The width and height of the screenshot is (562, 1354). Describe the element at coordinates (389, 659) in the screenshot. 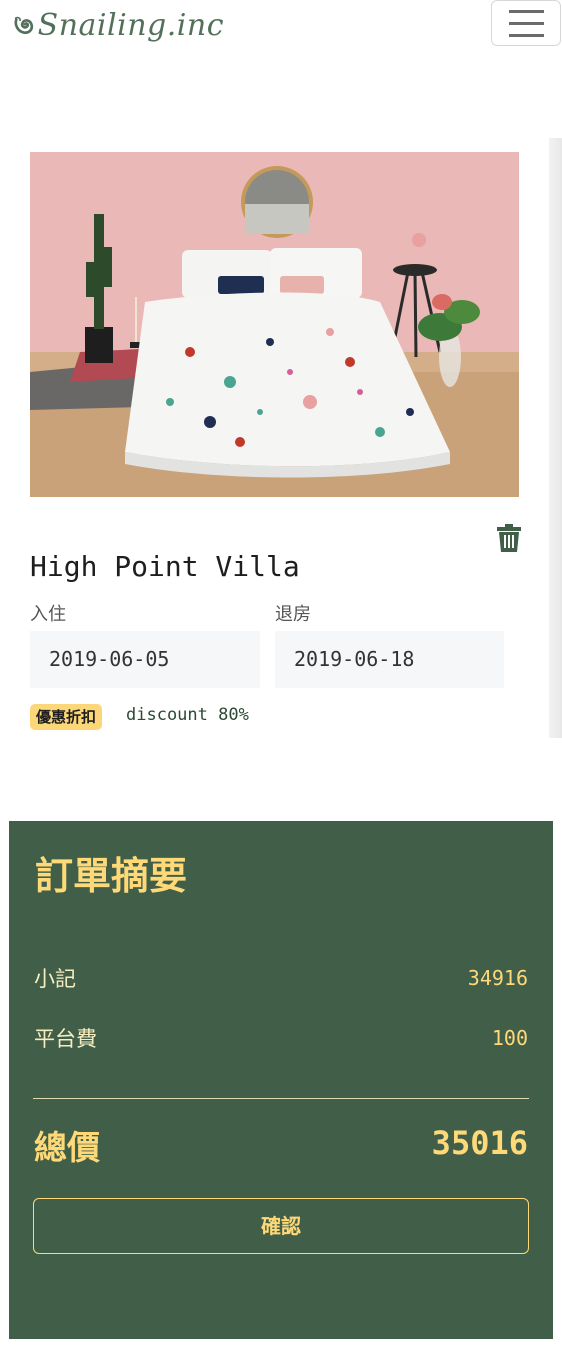

I see `checkout-date-field: 2019-06-18` at that location.